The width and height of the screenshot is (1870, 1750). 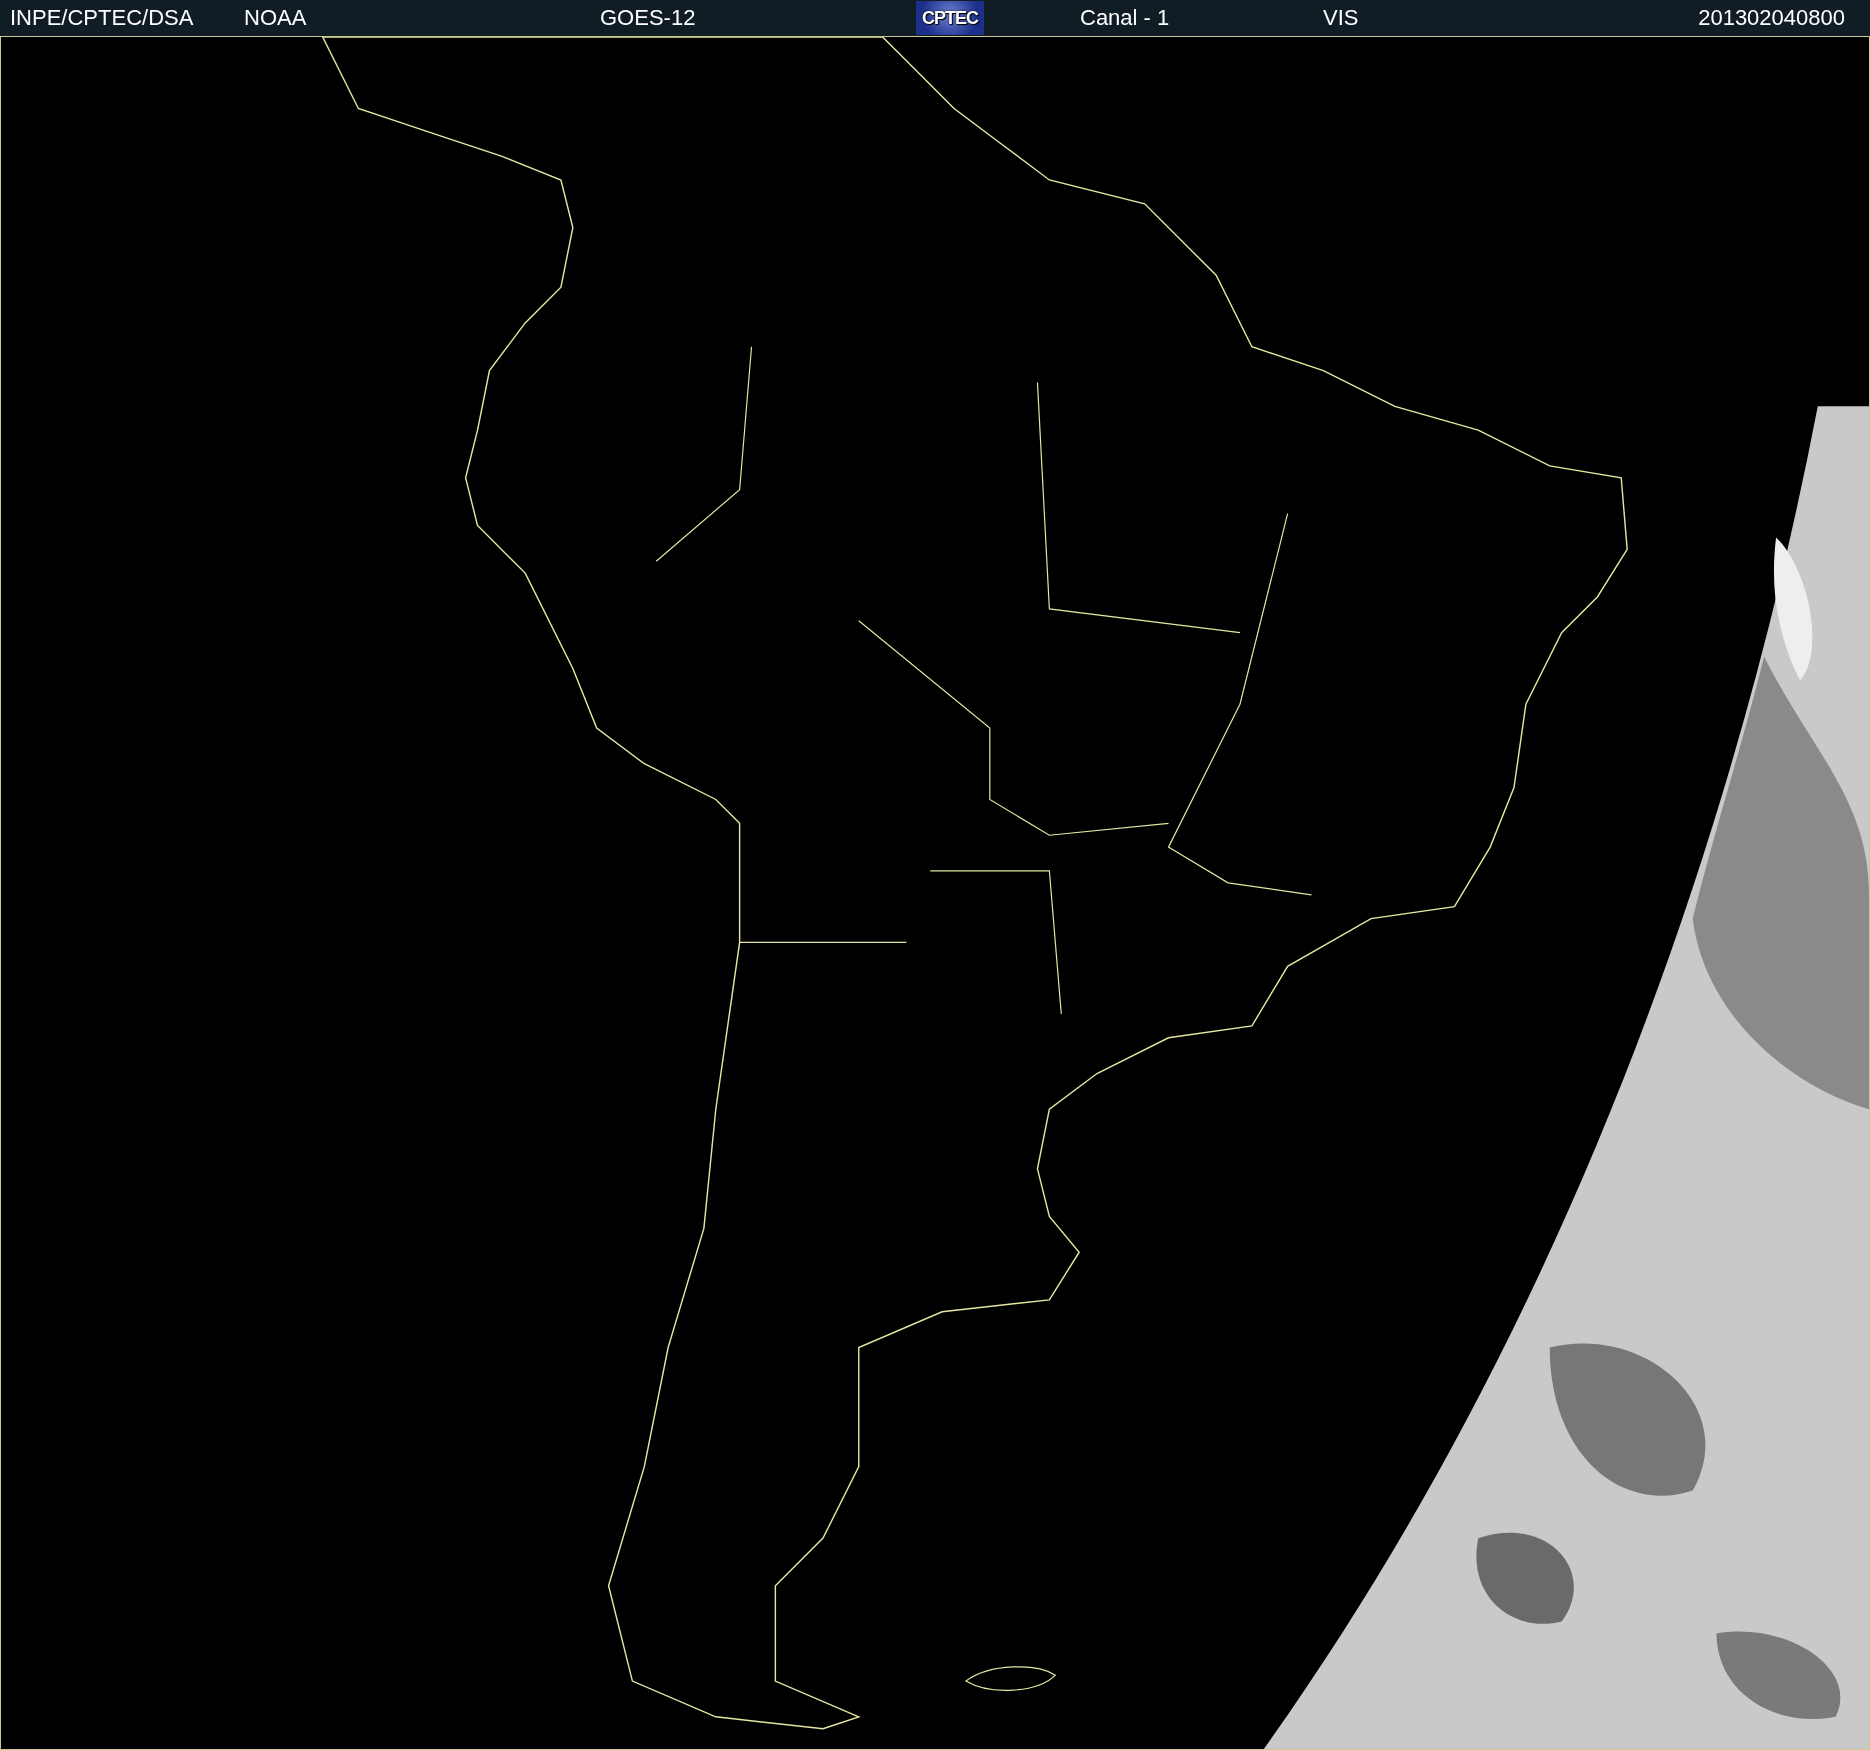 What do you see at coordinates (1771, 18) in the screenshot?
I see `header-label: 201302040800` at bounding box center [1771, 18].